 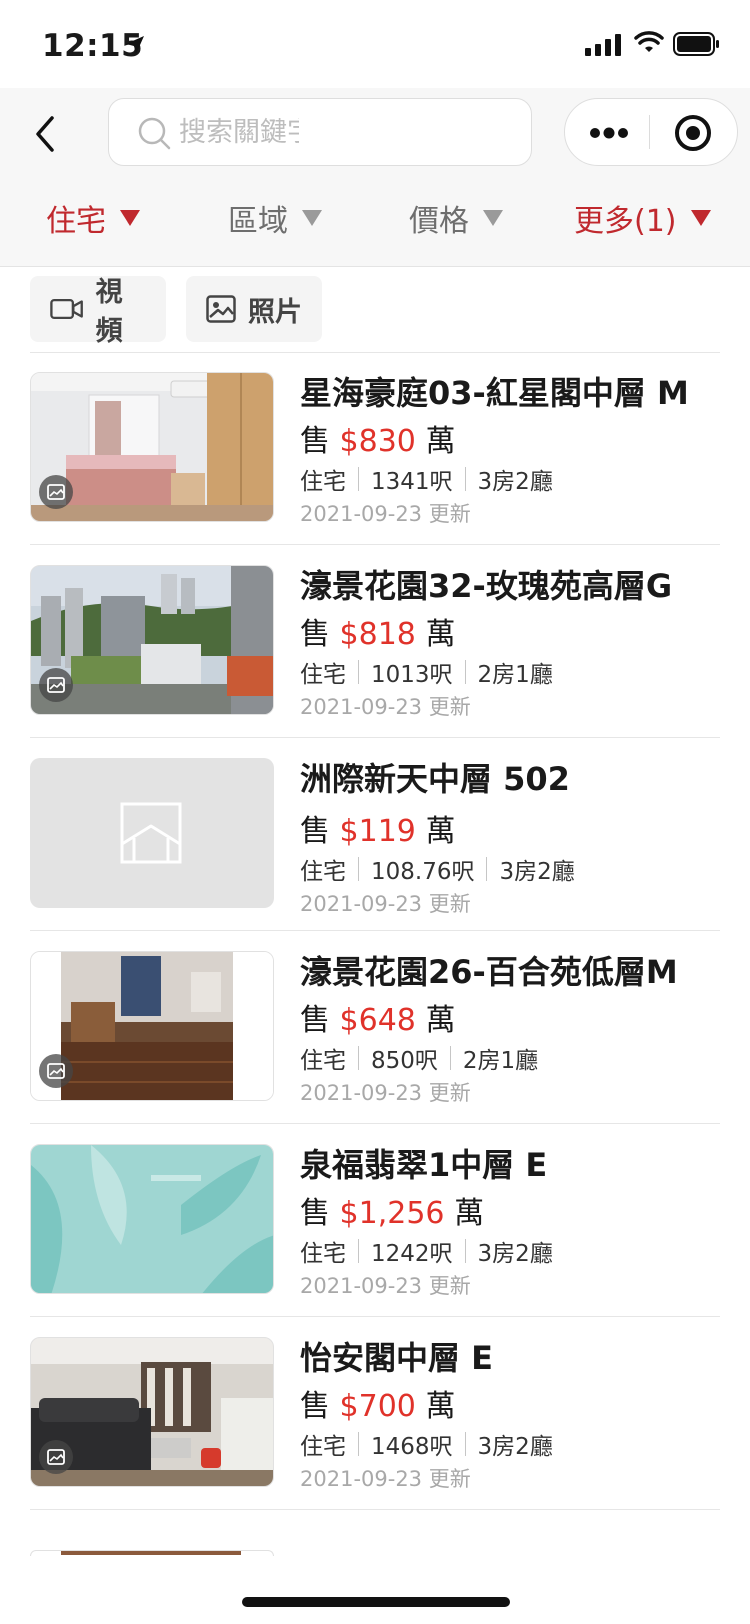 What do you see at coordinates (392, 1210) in the screenshot?
I see `listing-price: 售 $1,256 萬` at bounding box center [392, 1210].